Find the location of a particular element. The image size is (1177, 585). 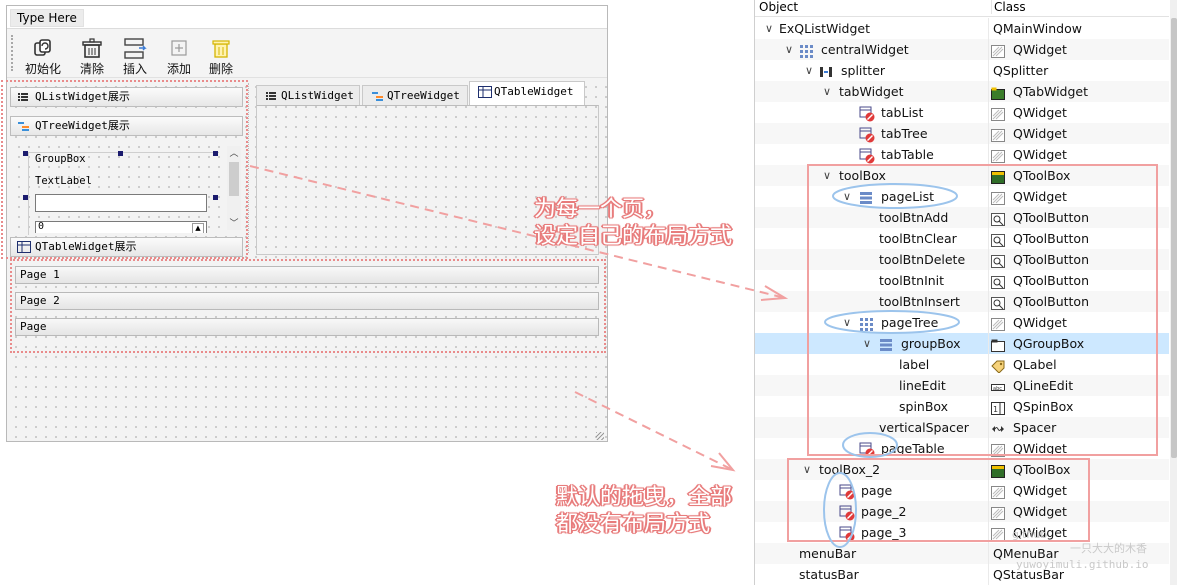

add-icon is located at coordinates (179, 48).